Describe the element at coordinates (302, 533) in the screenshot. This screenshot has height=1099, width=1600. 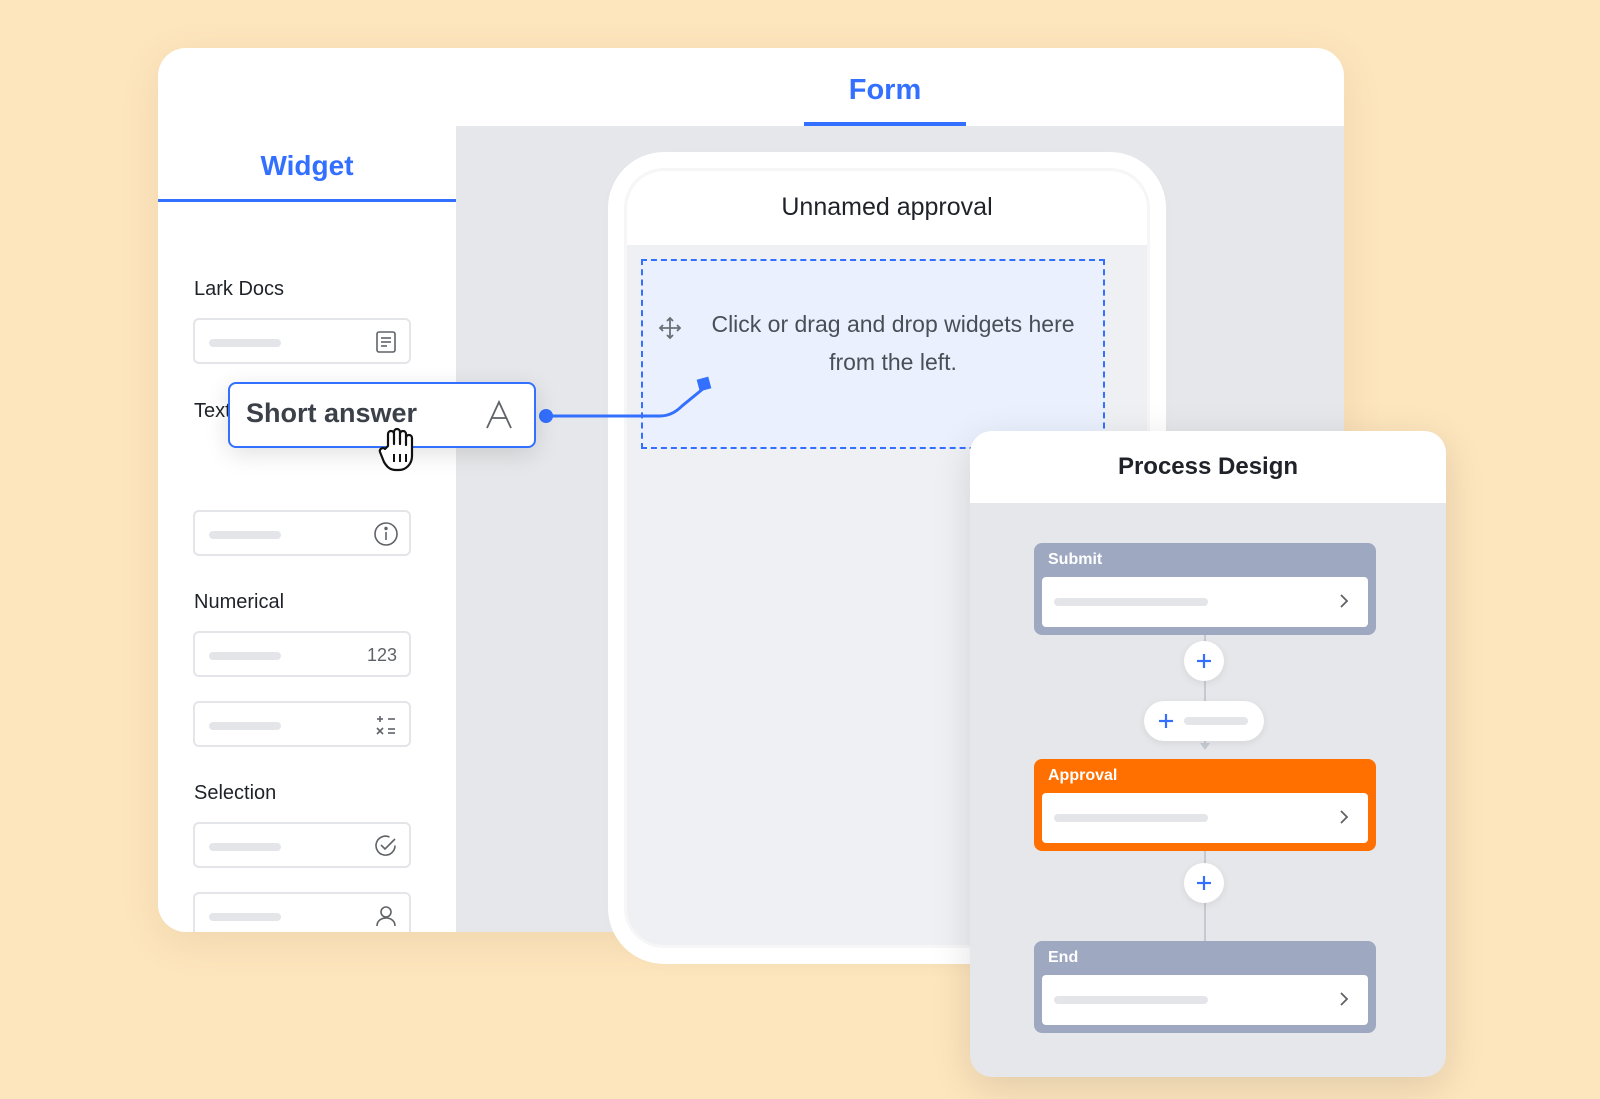
I see `widget-description` at that location.